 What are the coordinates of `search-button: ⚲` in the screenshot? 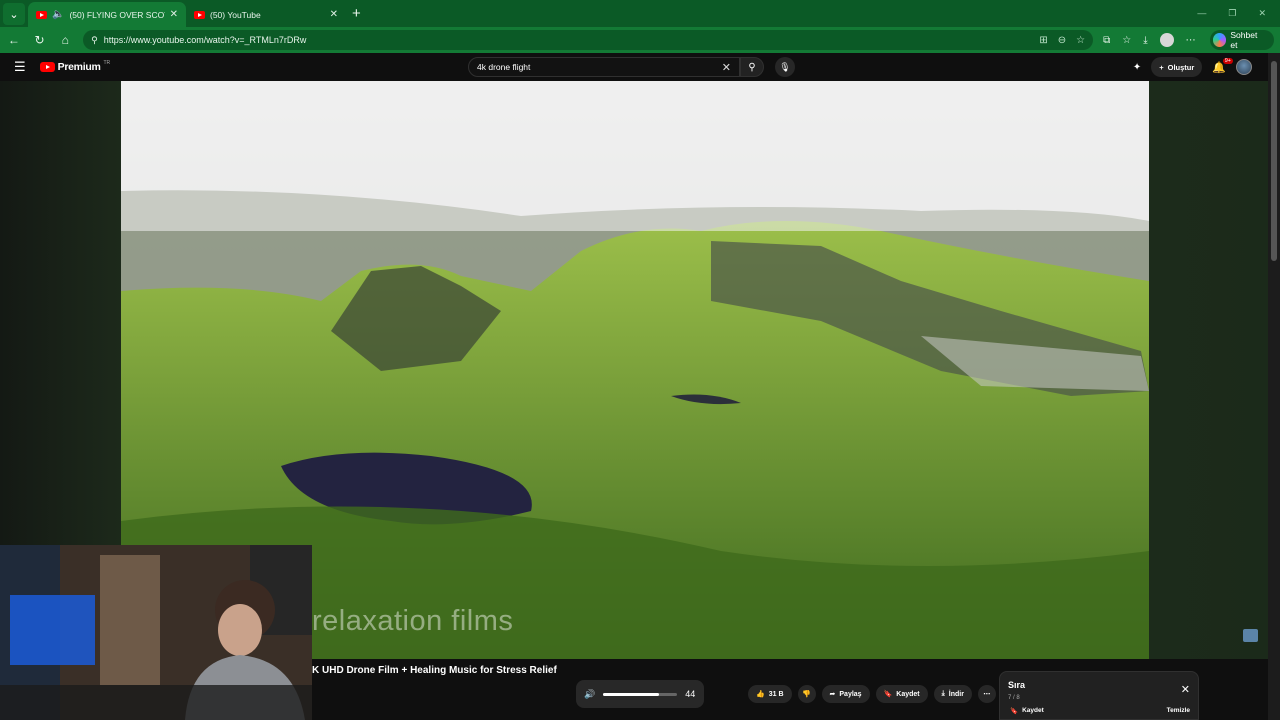 It's located at (752, 67).